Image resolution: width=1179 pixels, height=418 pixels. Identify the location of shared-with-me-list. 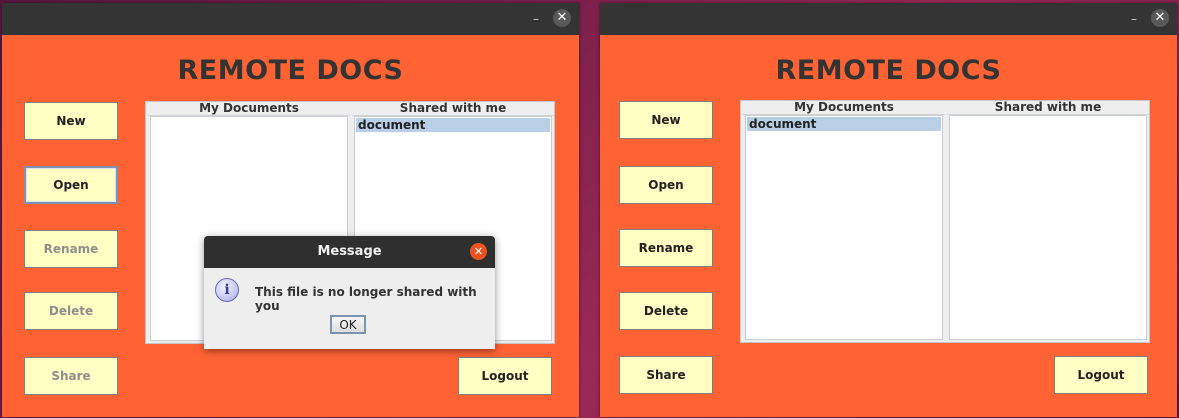
(1048, 227).